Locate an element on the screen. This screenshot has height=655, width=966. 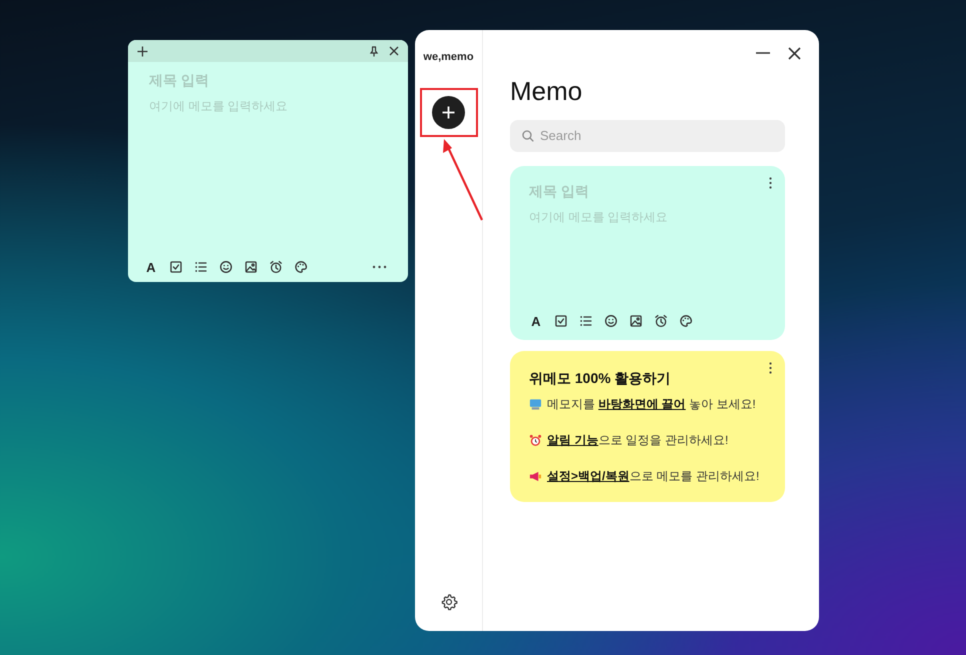
memo-card: 위메모 100% 활용하기 메모지를 바탕화면에 끌어 놓아 보세요! 알림 기능으로 일정을 관리하세요! 설정>백업/복원으로 메모를 관리하세요! is located at coordinates (647, 426).